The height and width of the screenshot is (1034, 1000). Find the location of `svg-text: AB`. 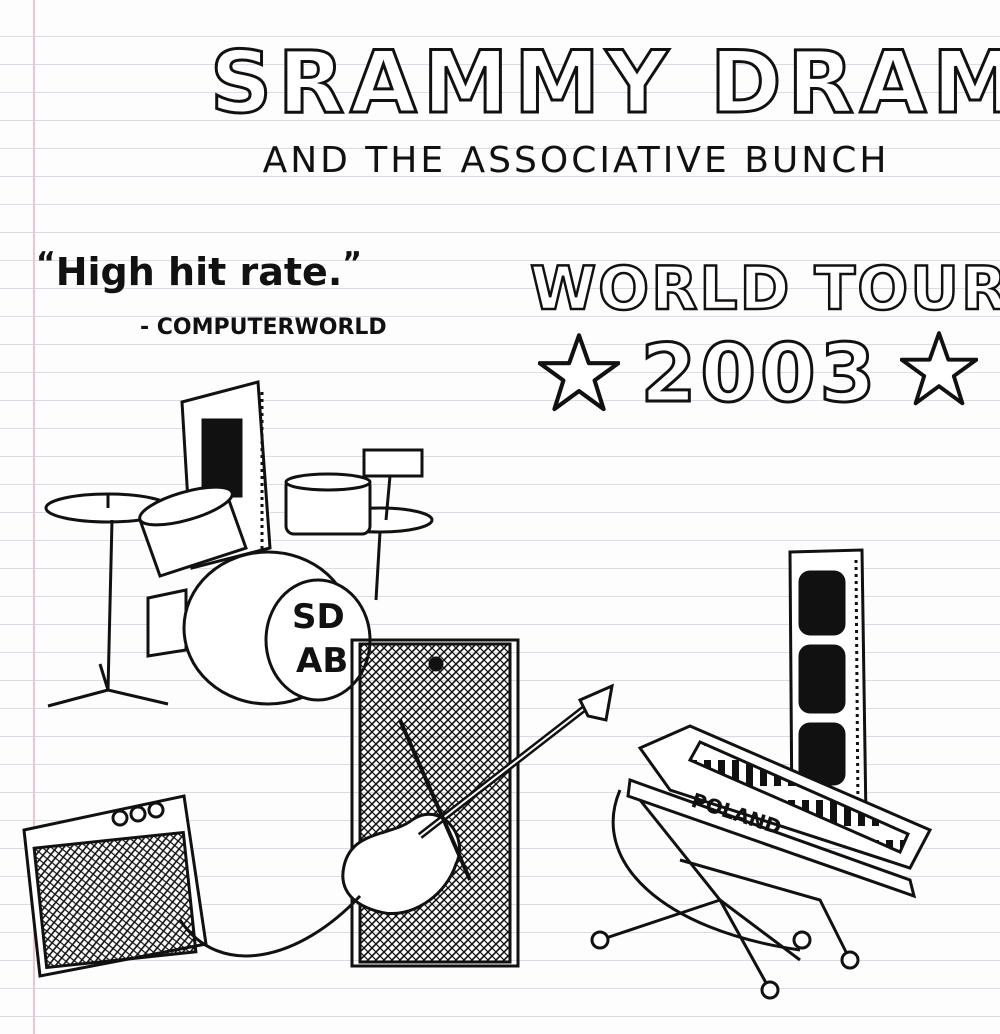

svg-text: AB is located at coordinates (322, 661).